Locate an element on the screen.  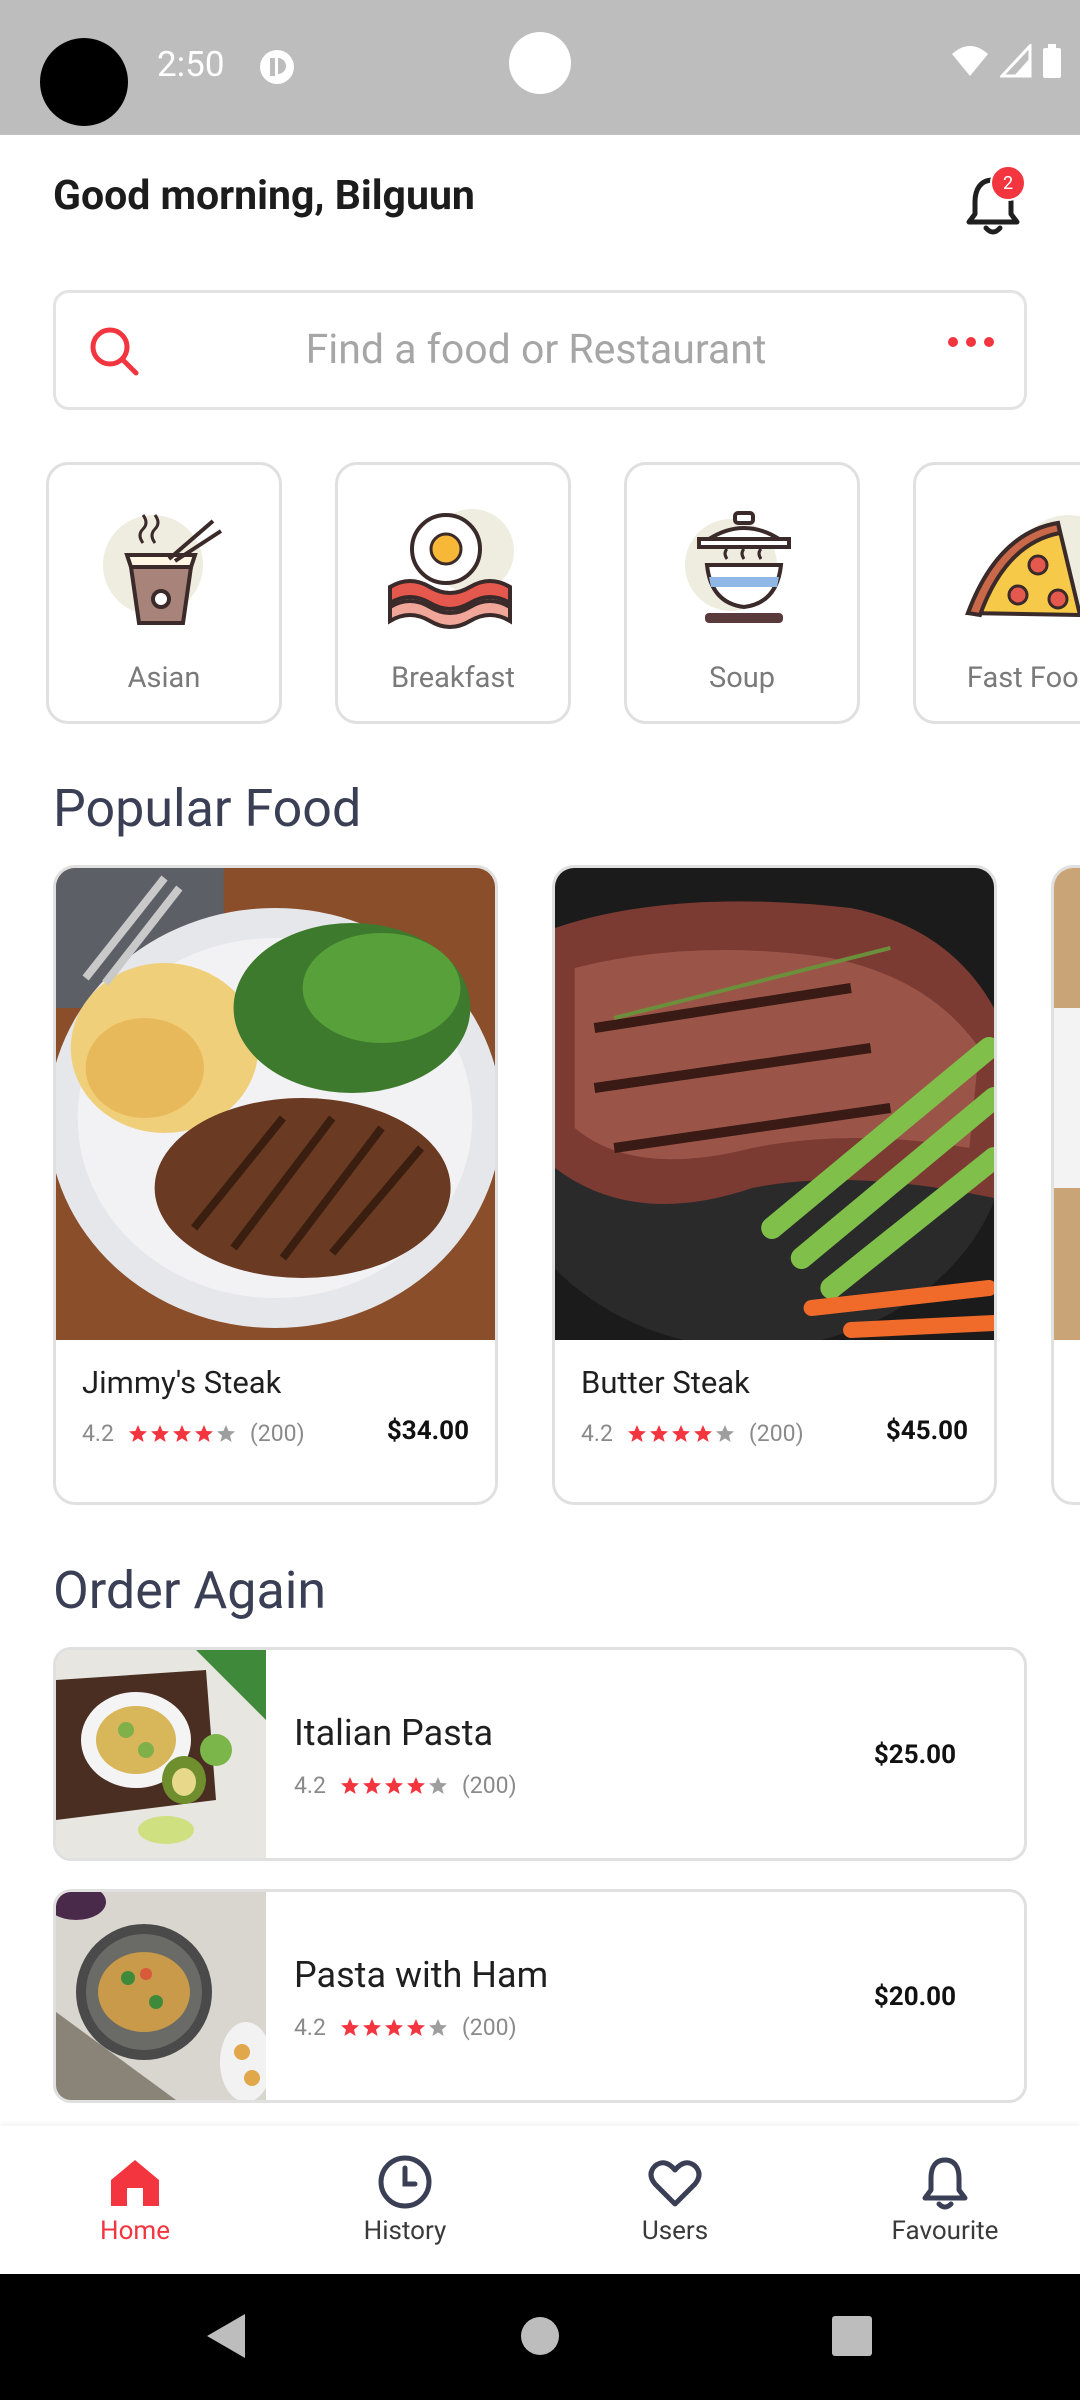
food-name: Jimmy's Steak is located at coordinates (182, 1382).